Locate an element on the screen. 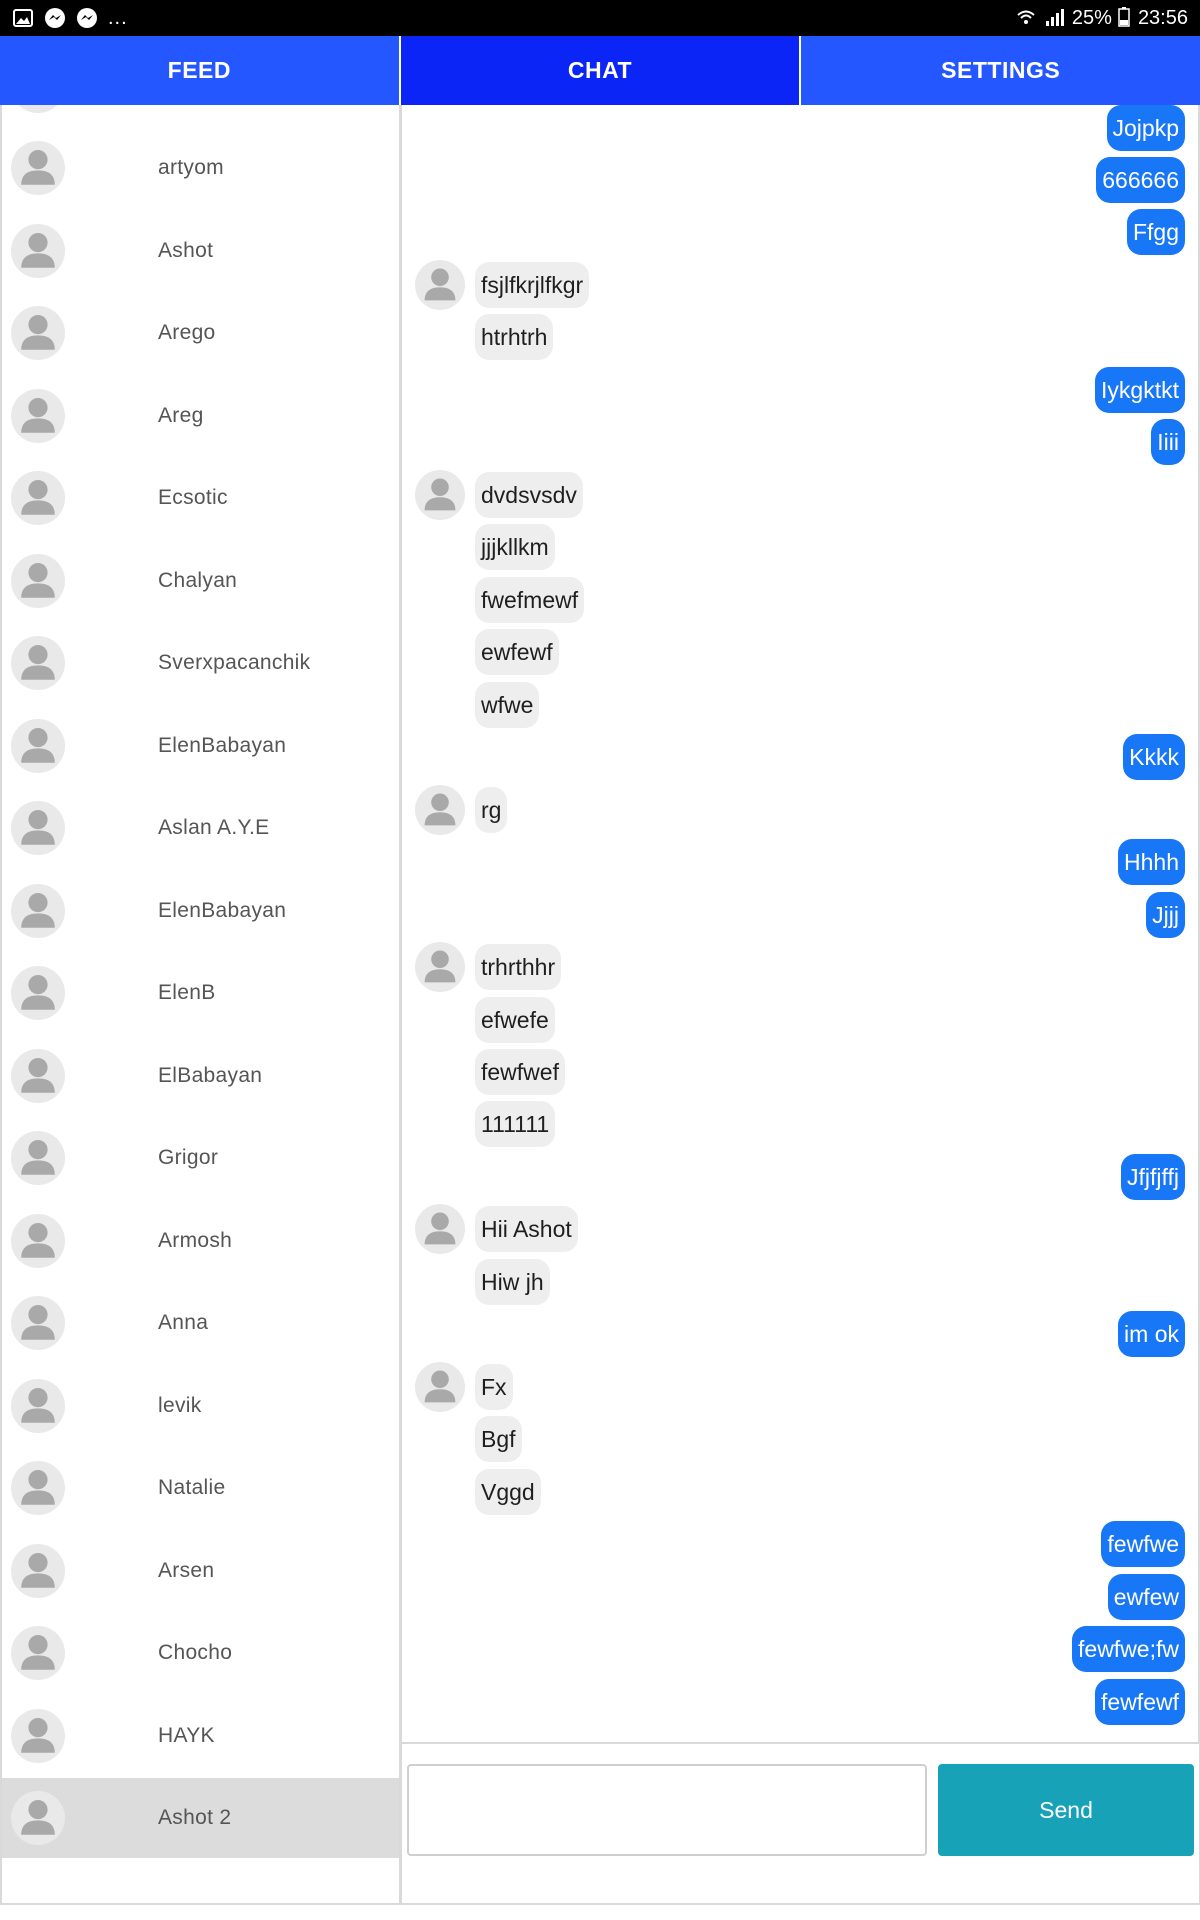  tab-chat: CHAT is located at coordinates (601, 70).